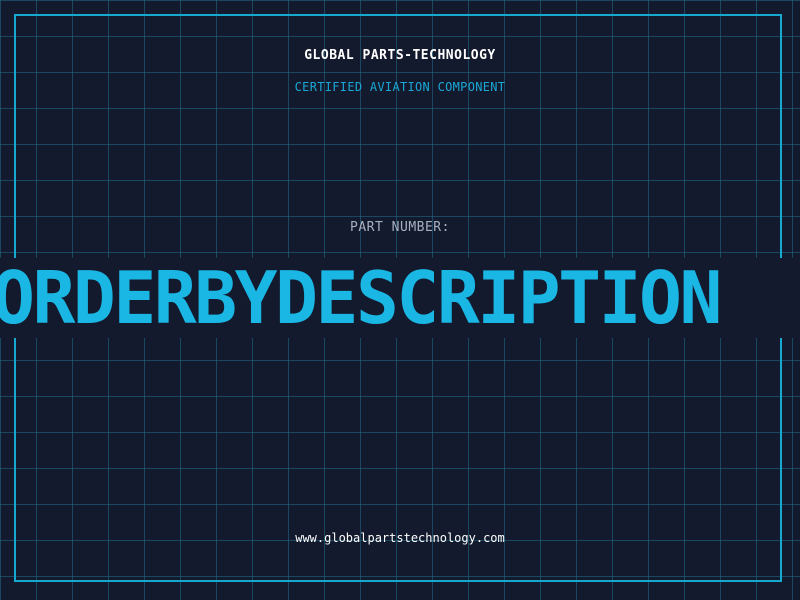 The image size is (800, 600). I want to click on part-number-value: ORDERBYDESCRIPTION, so click(361, 298).